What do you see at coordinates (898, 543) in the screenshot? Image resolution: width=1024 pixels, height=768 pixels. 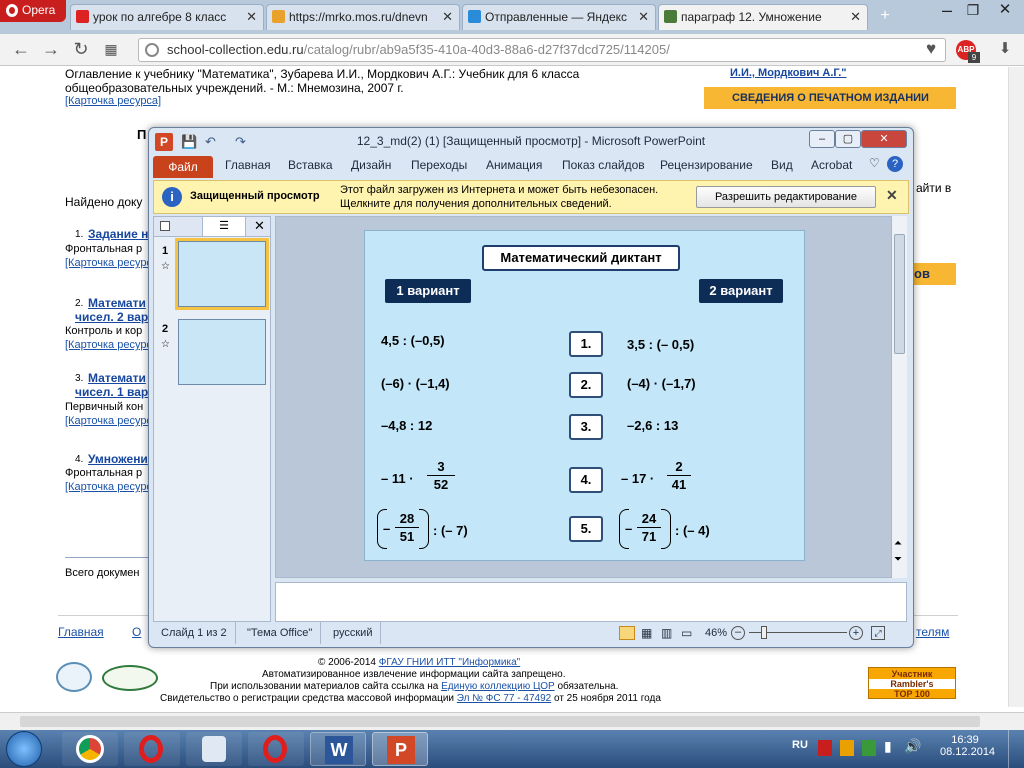 I see `prev-slide-icon: ⏶` at bounding box center [898, 543].